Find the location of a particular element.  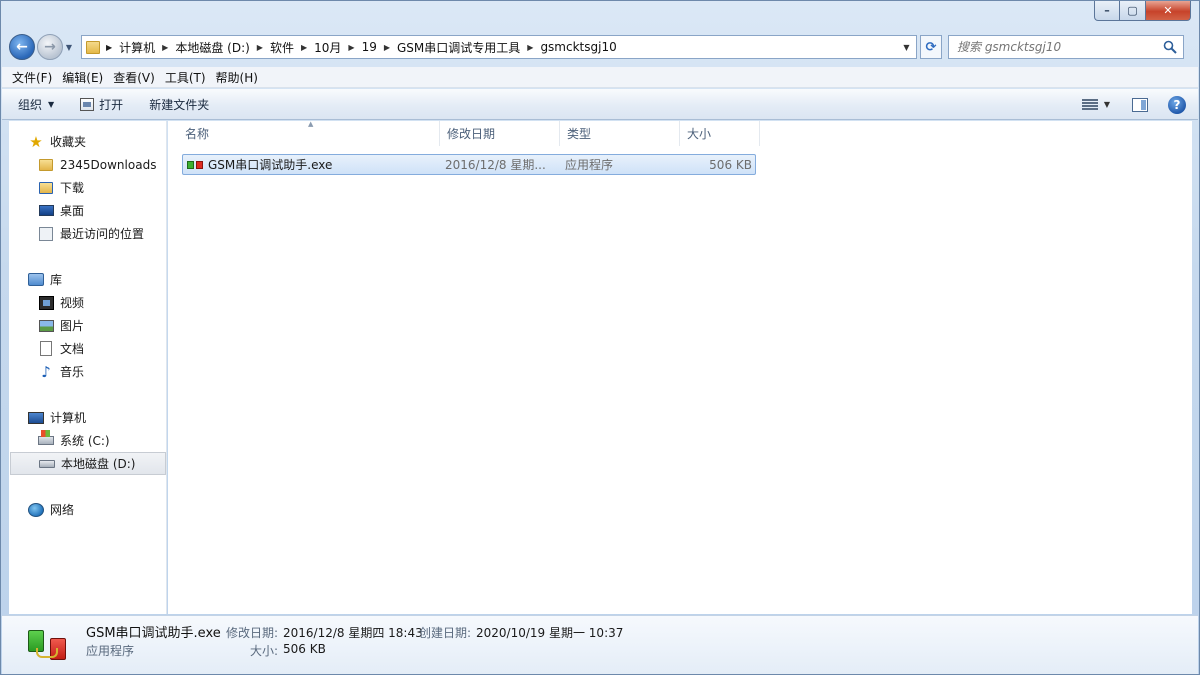

column-name: 名称 ▲ is located at coordinates (309, 133).